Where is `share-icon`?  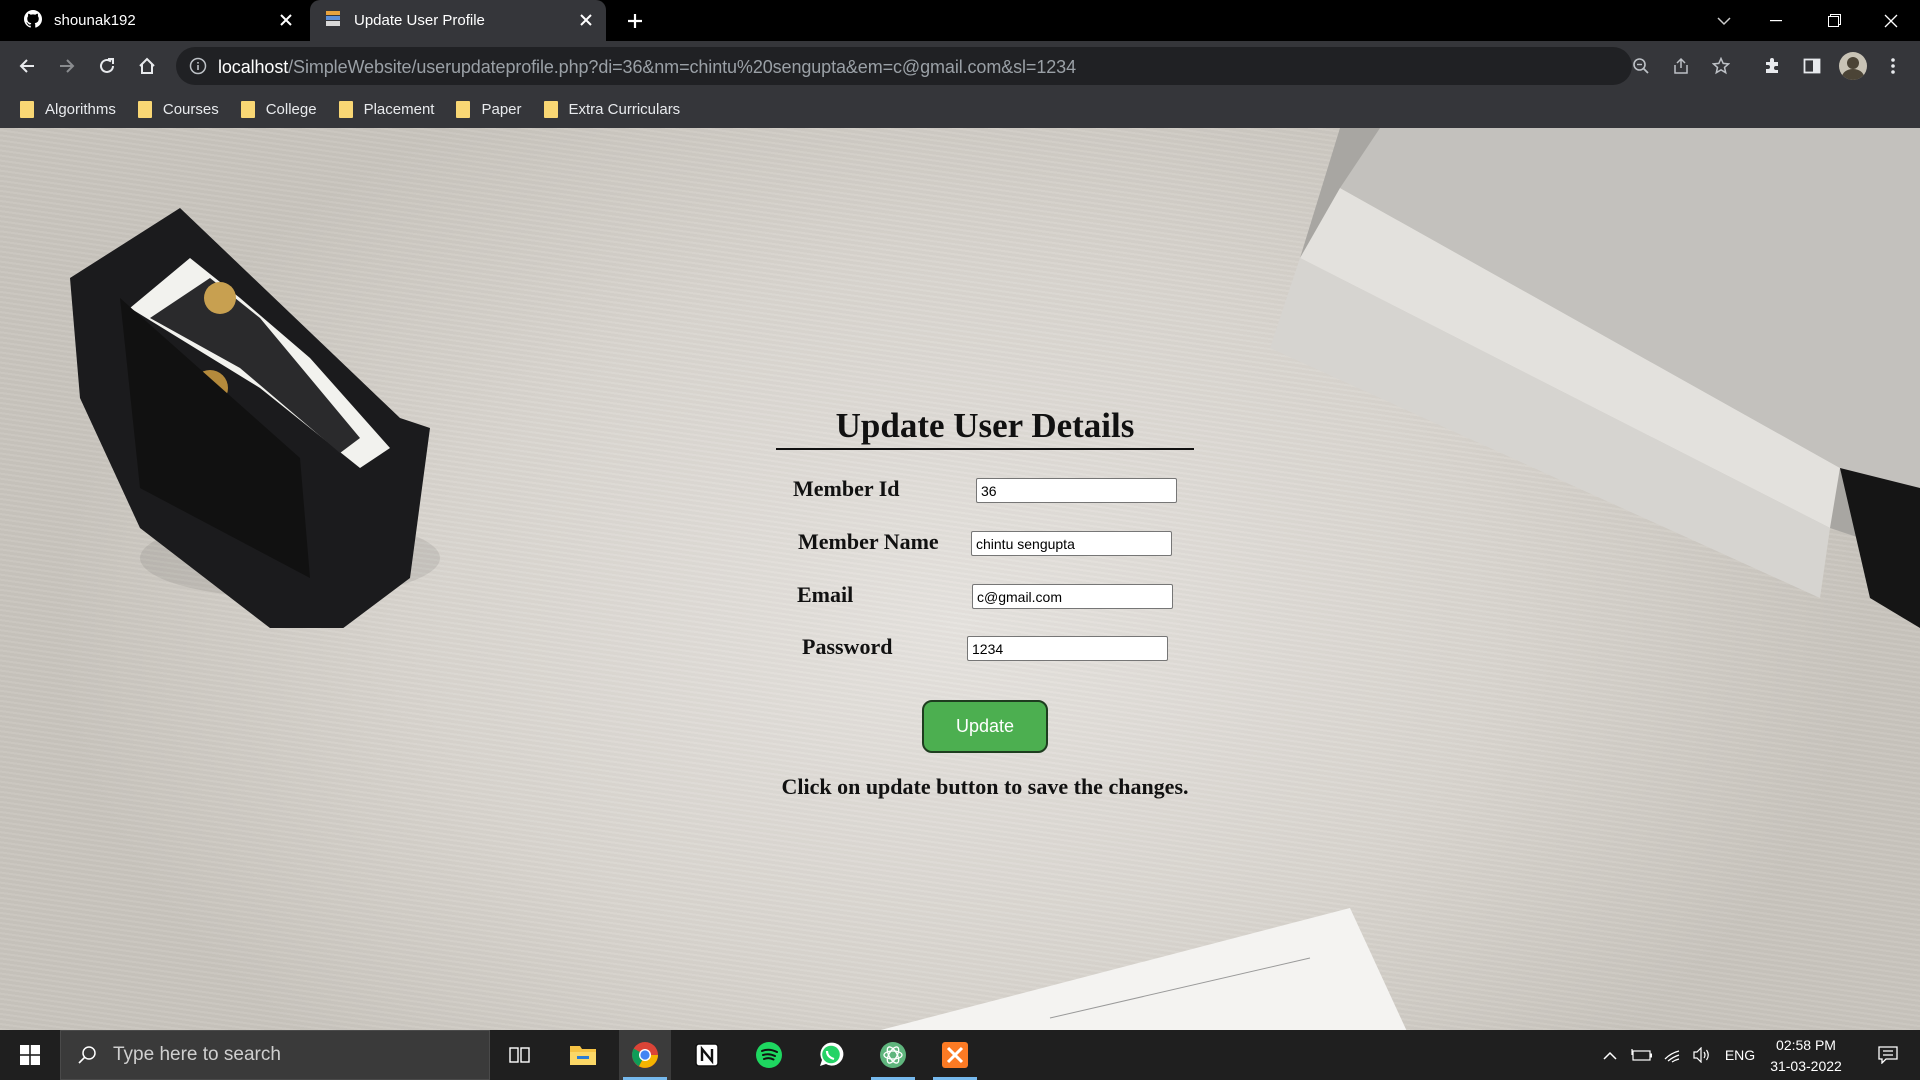
share-icon is located at coordinates (1681, 66).